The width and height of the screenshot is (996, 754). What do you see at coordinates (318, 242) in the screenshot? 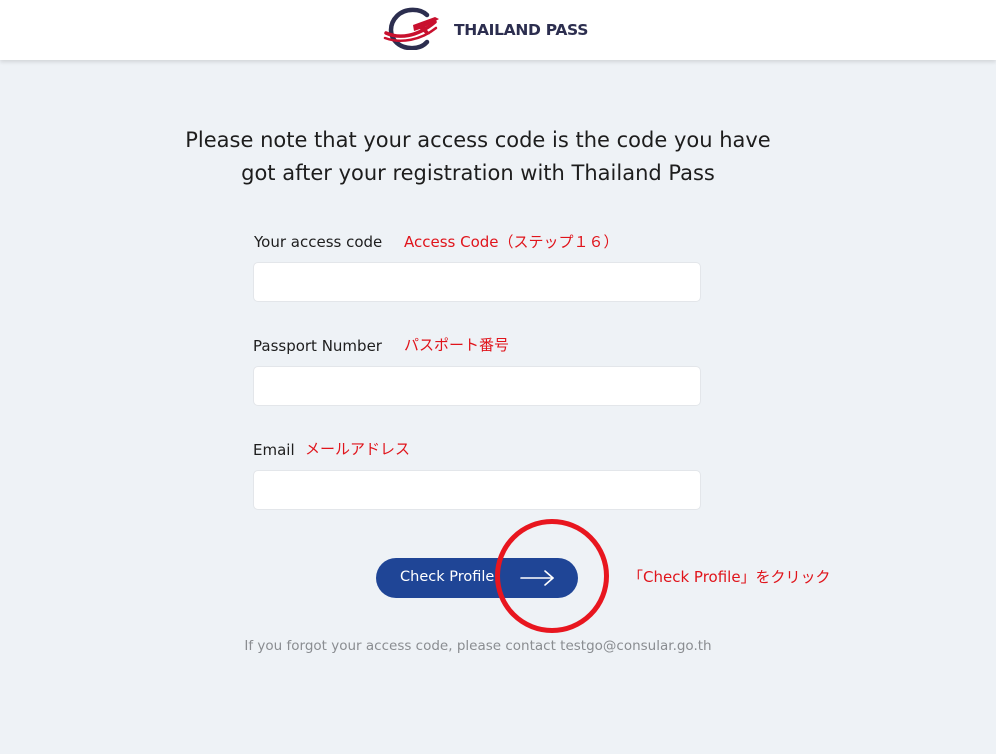
I see `access-code-label: Your access code` at bounding box center [318, 242].